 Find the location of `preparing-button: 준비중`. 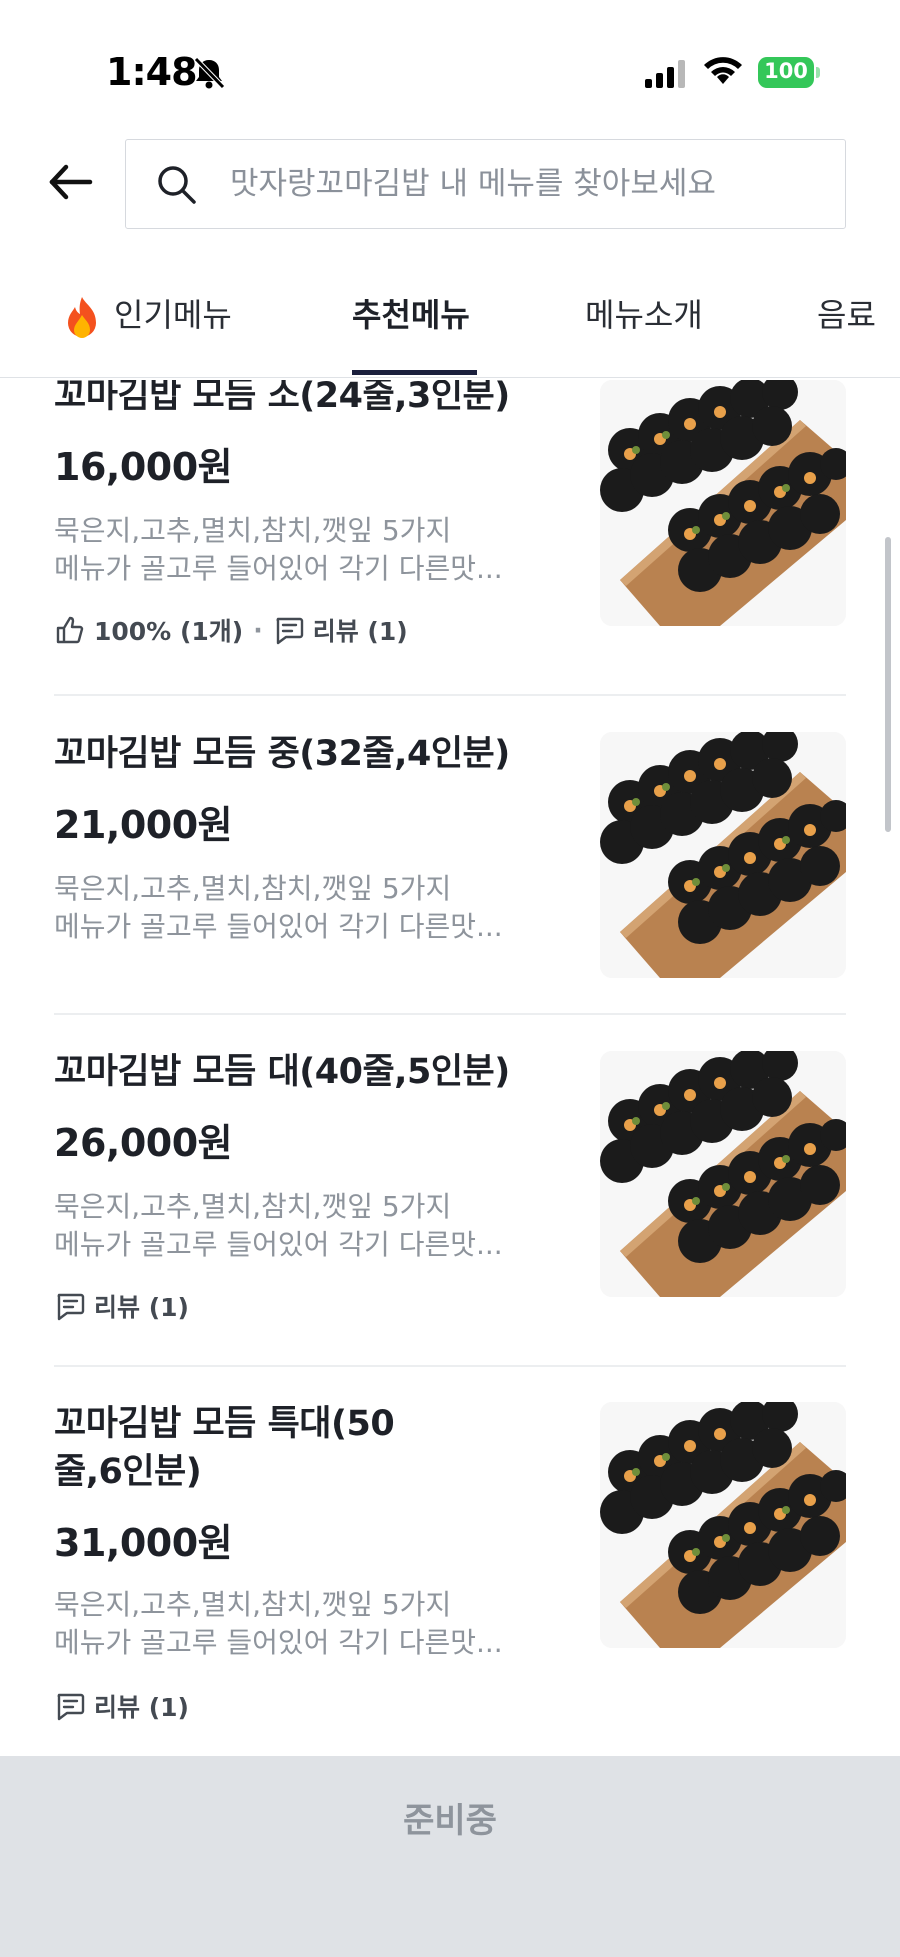

preparing-button: 준비중 is located at coordinates (450, 1821).